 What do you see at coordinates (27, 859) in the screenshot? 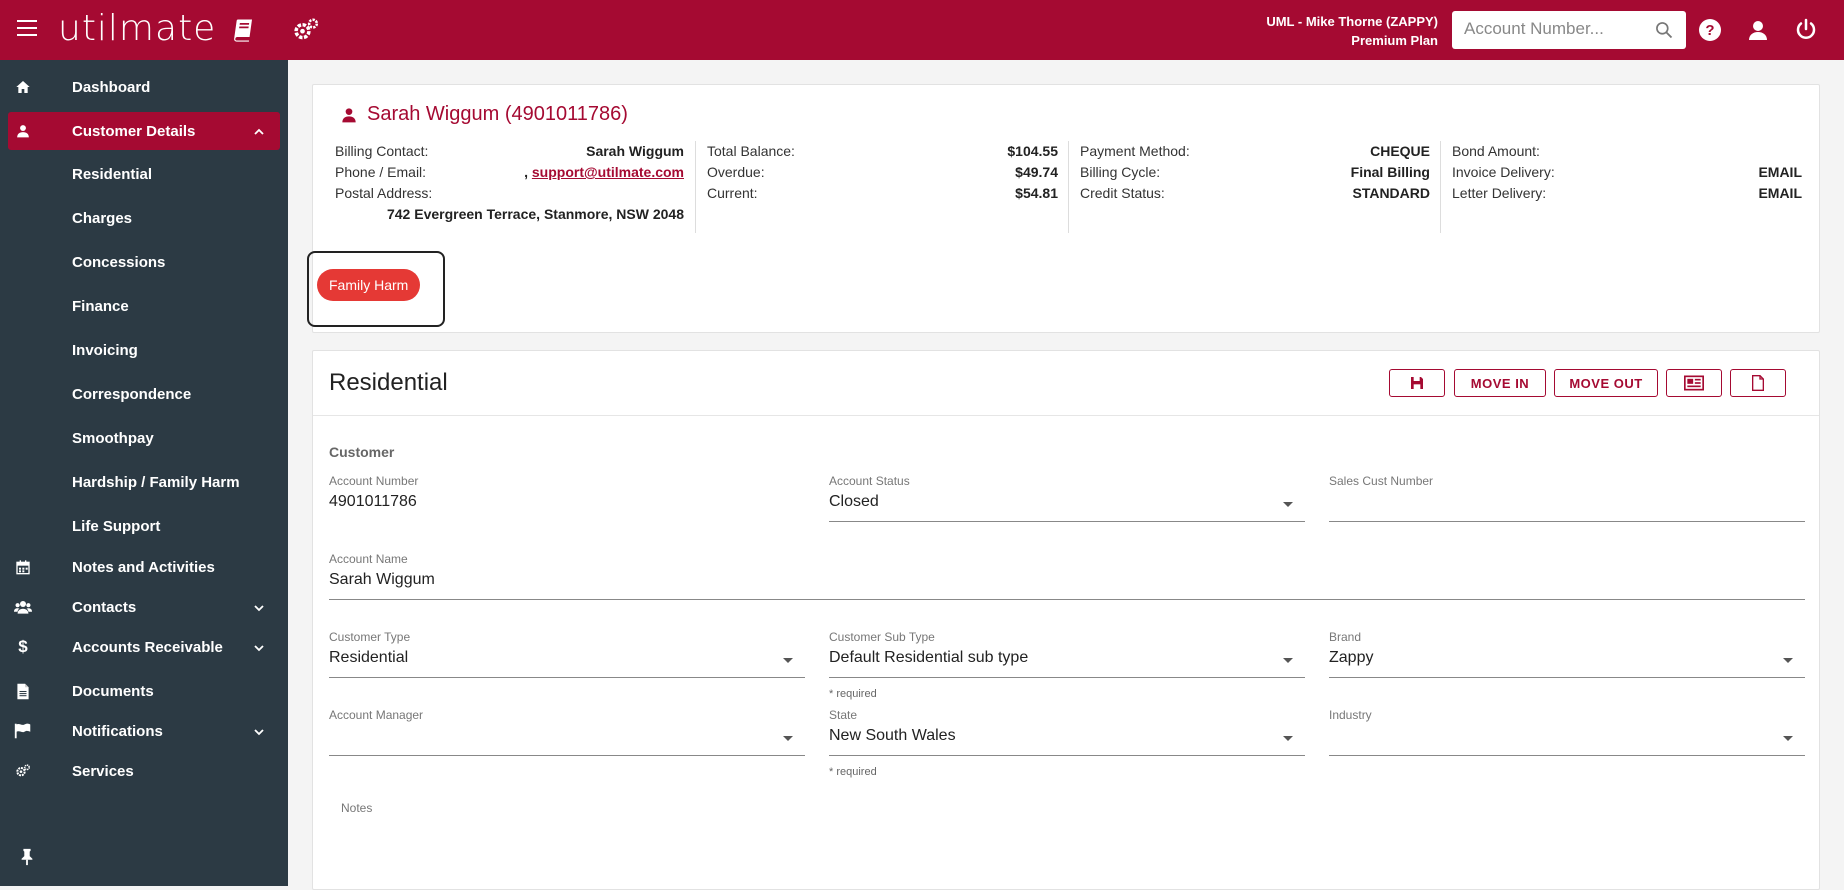
I see `pin-icon` at bounding box center [27, 859].